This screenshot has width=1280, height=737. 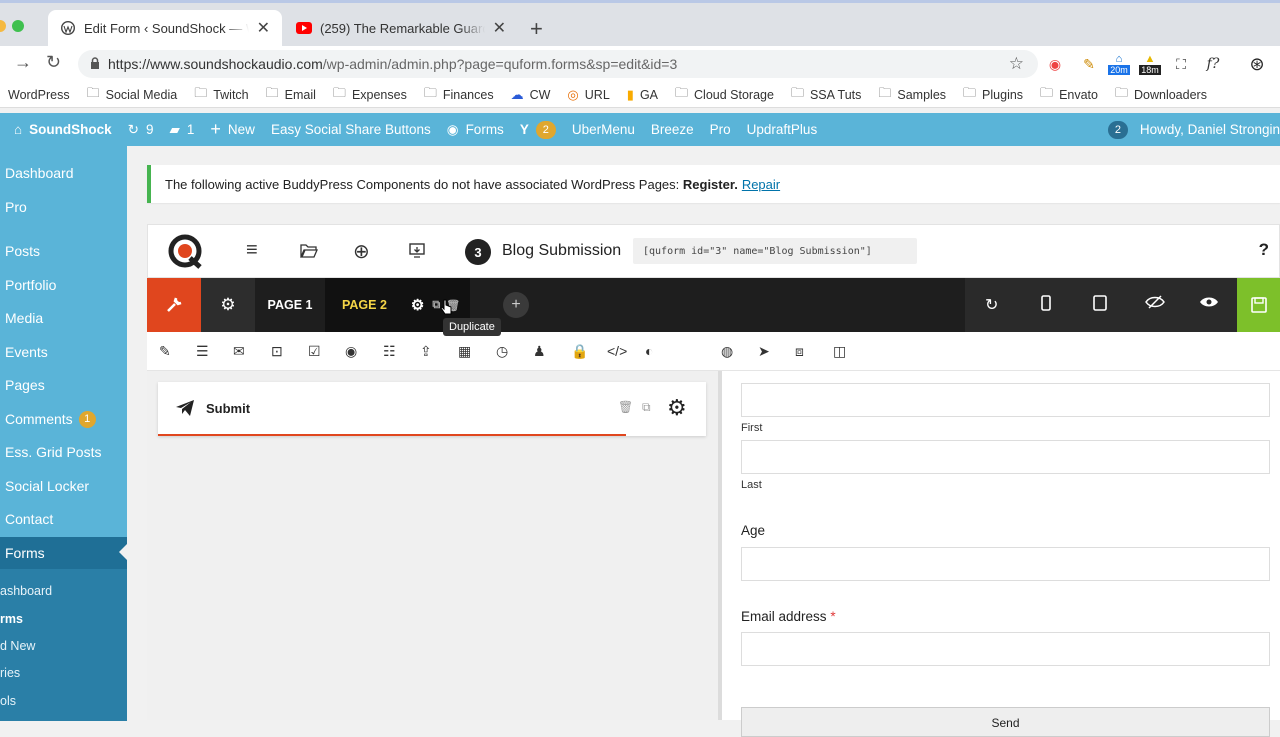 What do you see at coordinates (649, 351) in the screenshot?
I see `hidden-icon: ◐` at bounding box center [649, 351].